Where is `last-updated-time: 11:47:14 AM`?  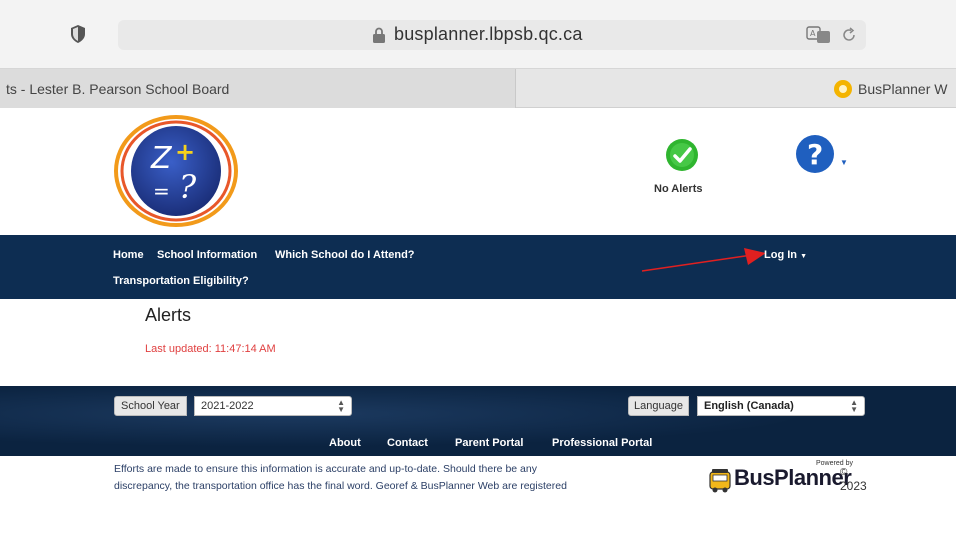 last-updated-time: 11:47:14 AM is located at coordinates (245, 349).